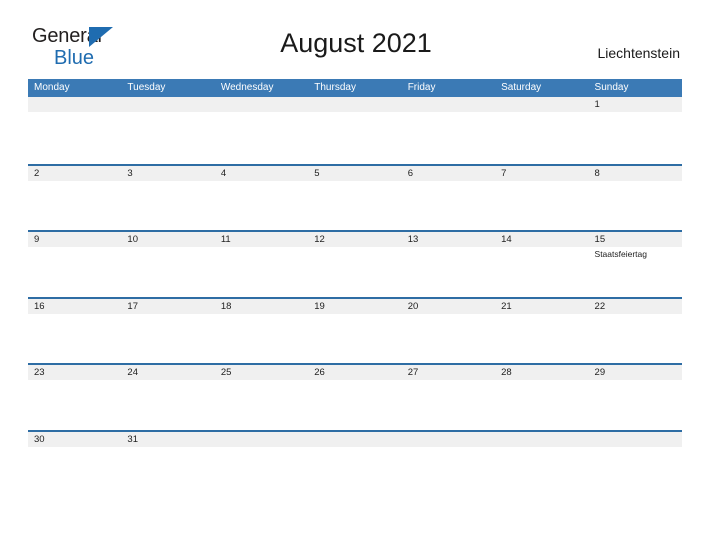  I want to click on day-cell: 24, so click(167, 372).